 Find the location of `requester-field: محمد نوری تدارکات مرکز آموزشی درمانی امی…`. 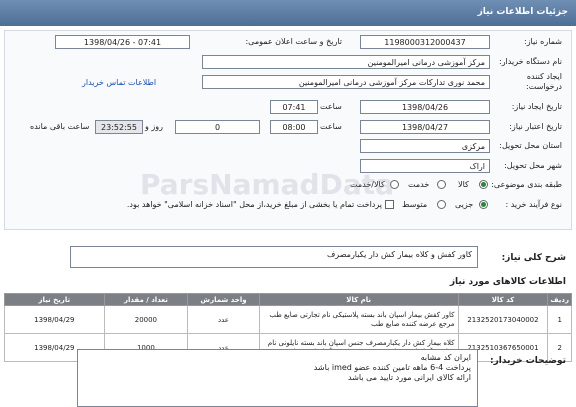

requester-field: محمد نوری تدارکات مرکز آموزشی درمانی امی… is located at coordinates (346, 82).